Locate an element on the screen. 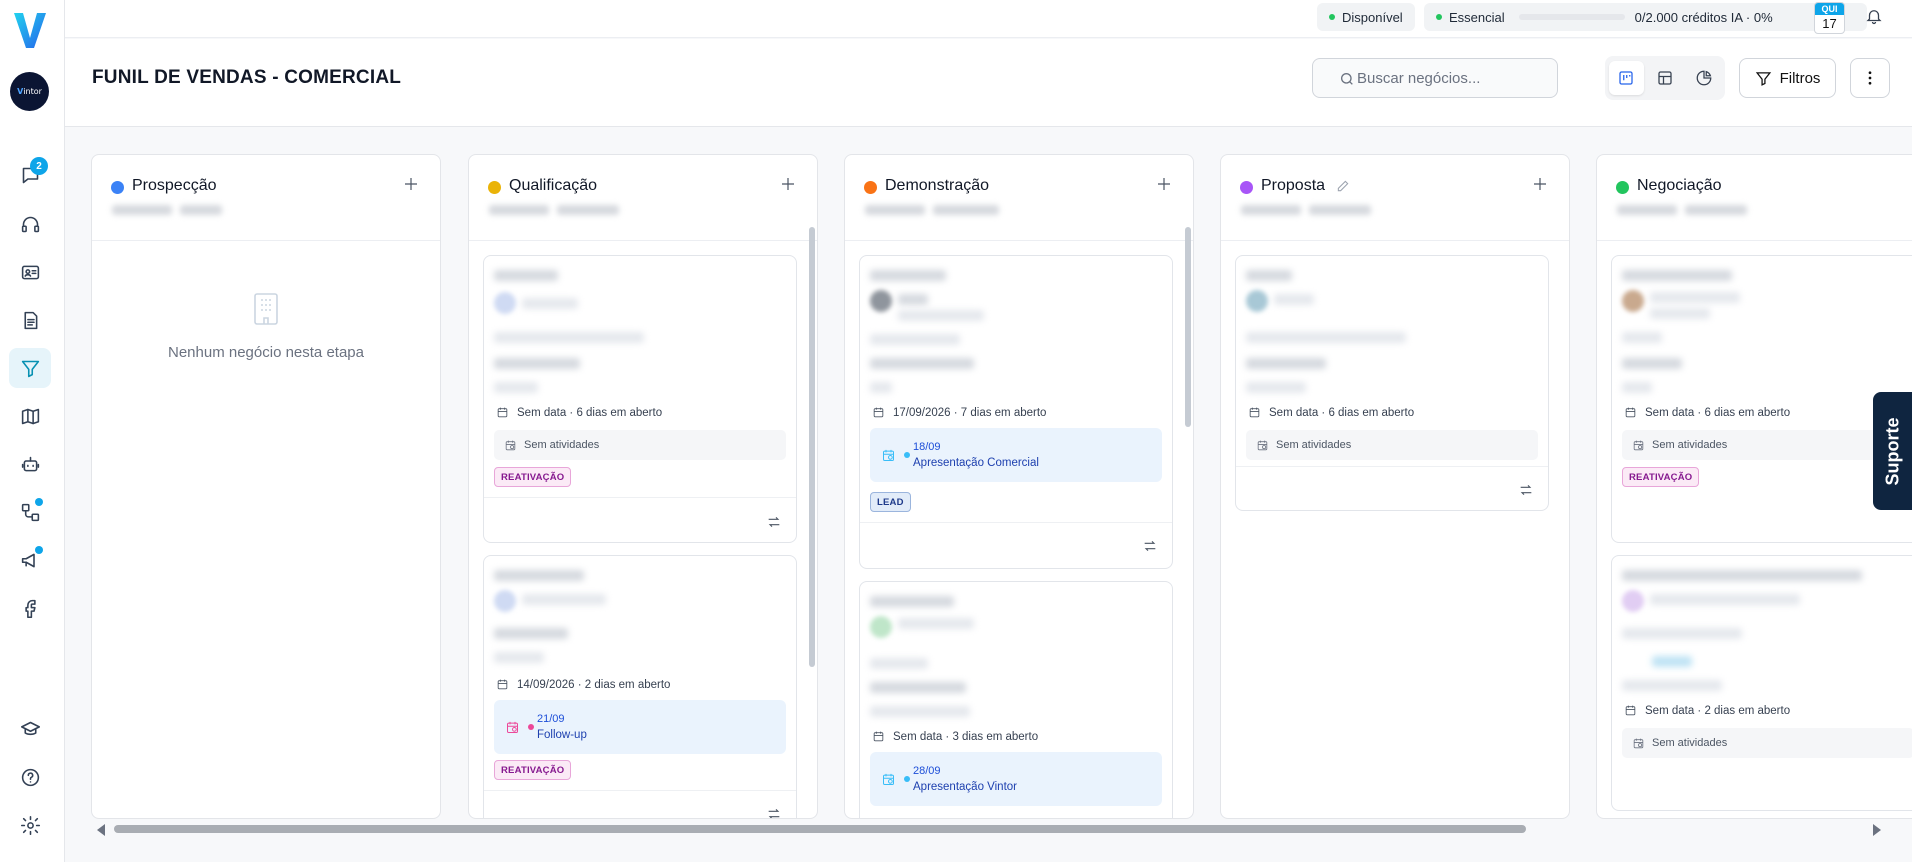  board-horizontal-scrollbar is located at coordinates (986, 829).